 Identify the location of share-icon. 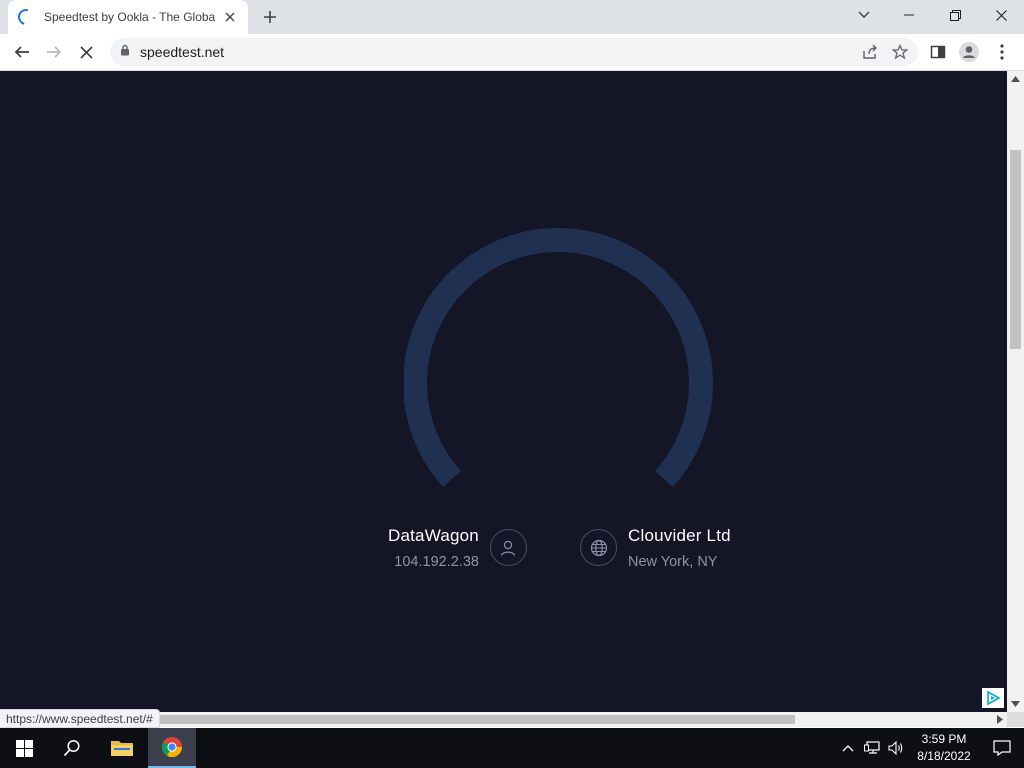
(870, 54).